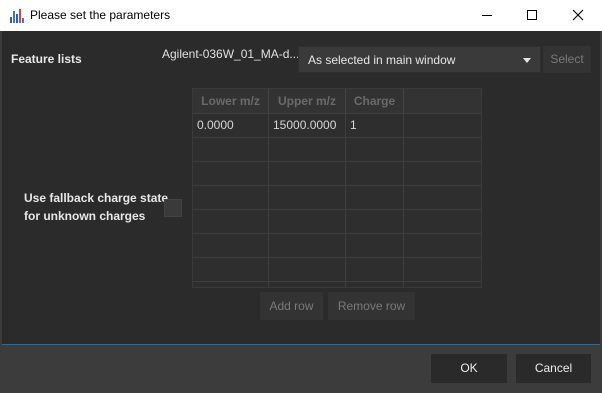  What do you see at coordinates (307, 101) in the screenshot?
I see `column-header-upper-mz: Upper m/z` at bounding box center [307, 101].